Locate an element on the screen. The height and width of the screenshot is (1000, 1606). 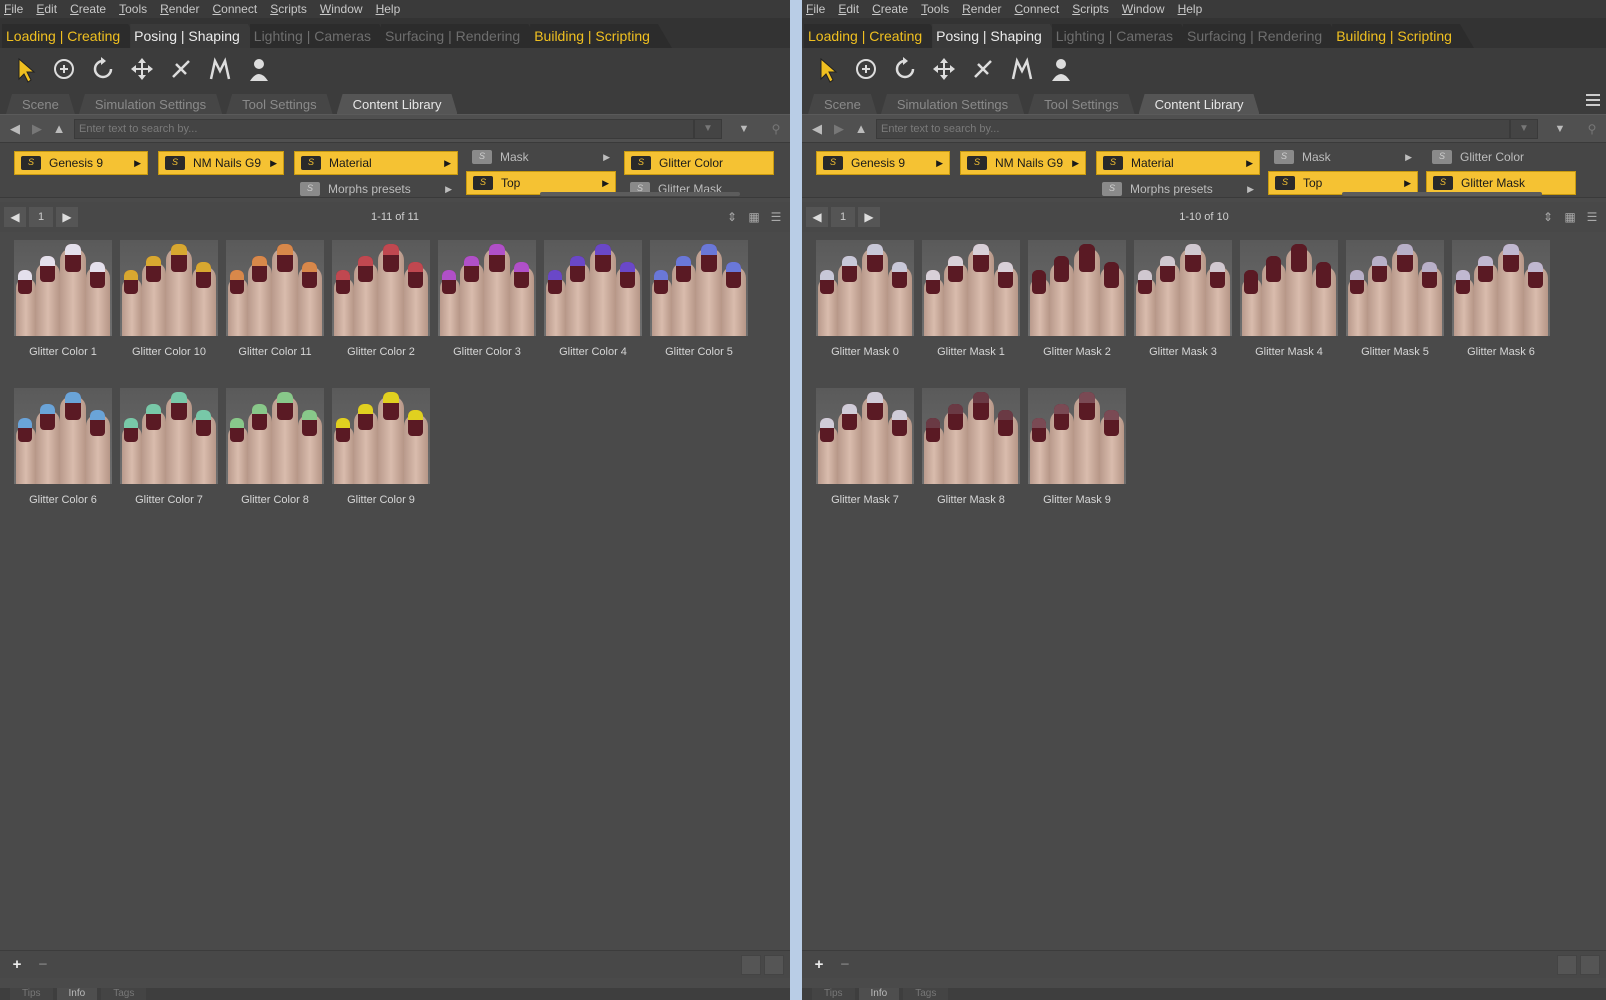
translate-icon is located at coordinates (142, 69).